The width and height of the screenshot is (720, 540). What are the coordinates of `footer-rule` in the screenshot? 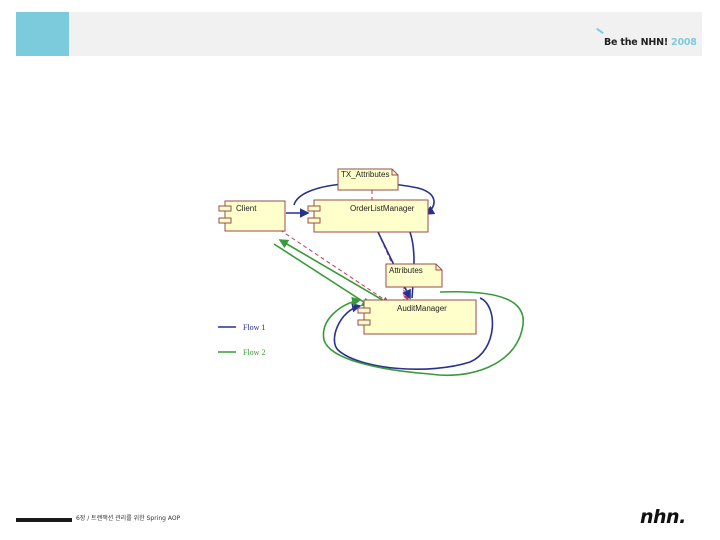 It's located at (44, 520).